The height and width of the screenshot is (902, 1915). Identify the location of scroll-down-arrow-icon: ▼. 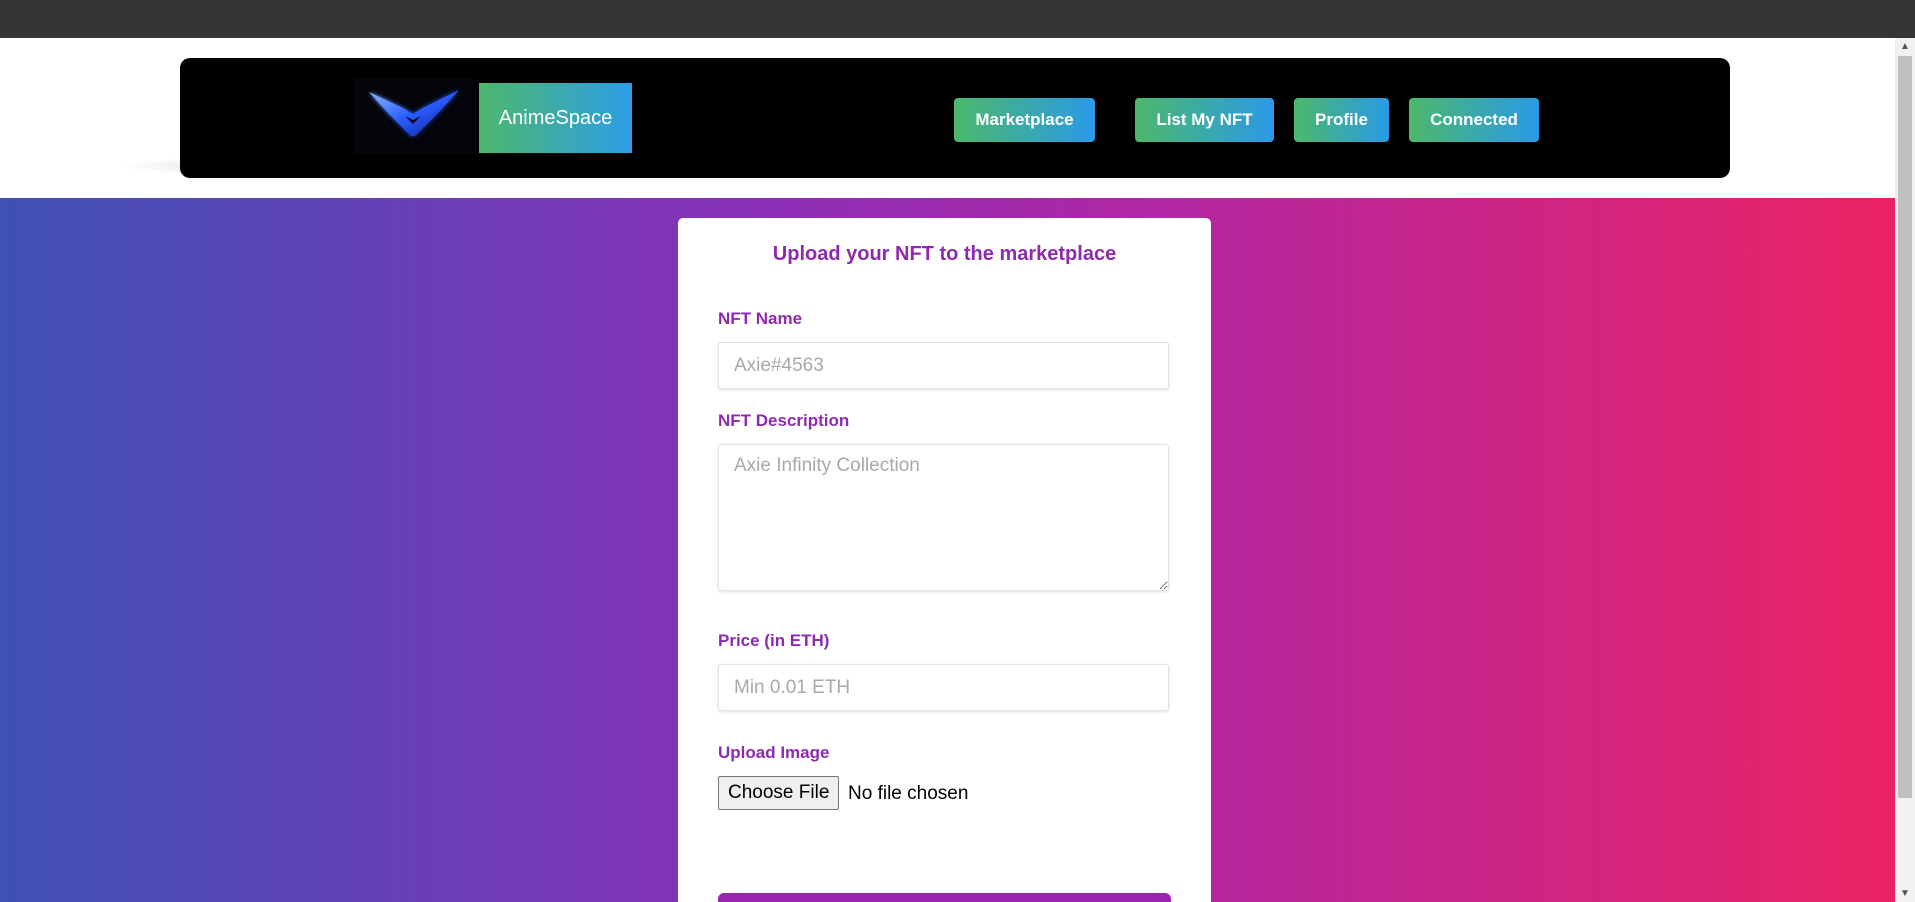
(1905, 893).